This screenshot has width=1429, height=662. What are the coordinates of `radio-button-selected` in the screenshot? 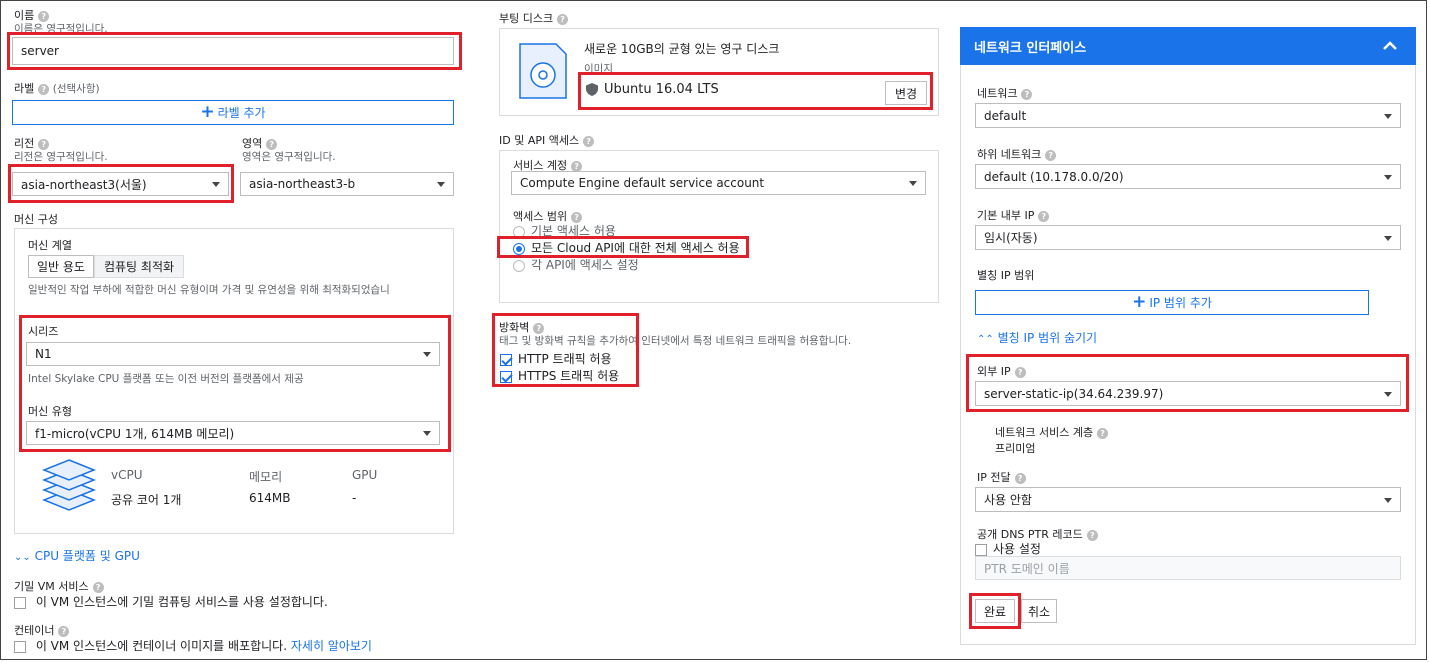 It's located at (519, 248).